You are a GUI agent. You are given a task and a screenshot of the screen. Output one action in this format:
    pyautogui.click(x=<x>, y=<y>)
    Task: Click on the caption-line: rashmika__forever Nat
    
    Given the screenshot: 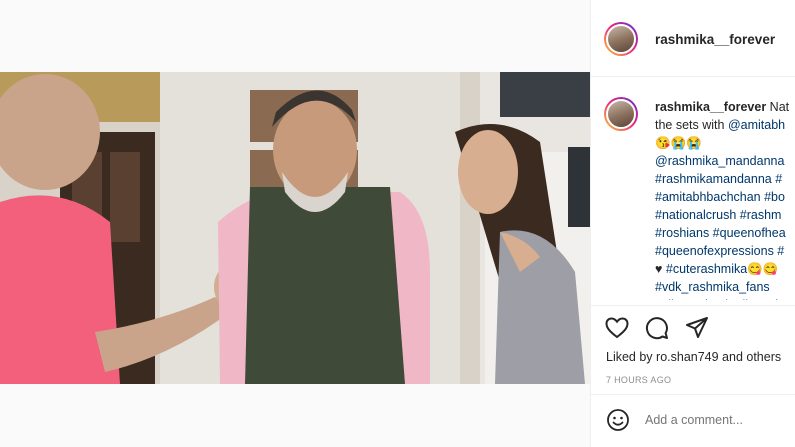 What is the action you would take?
    pyautogui.click(x=725, y=107)
    